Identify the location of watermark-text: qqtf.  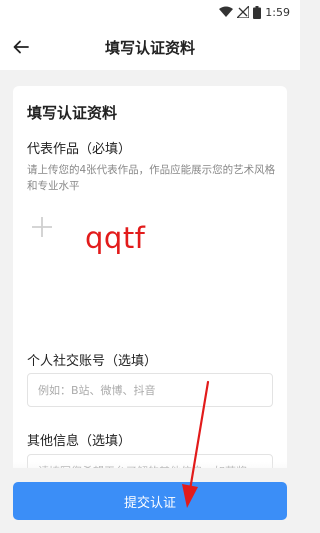
(115, 238).